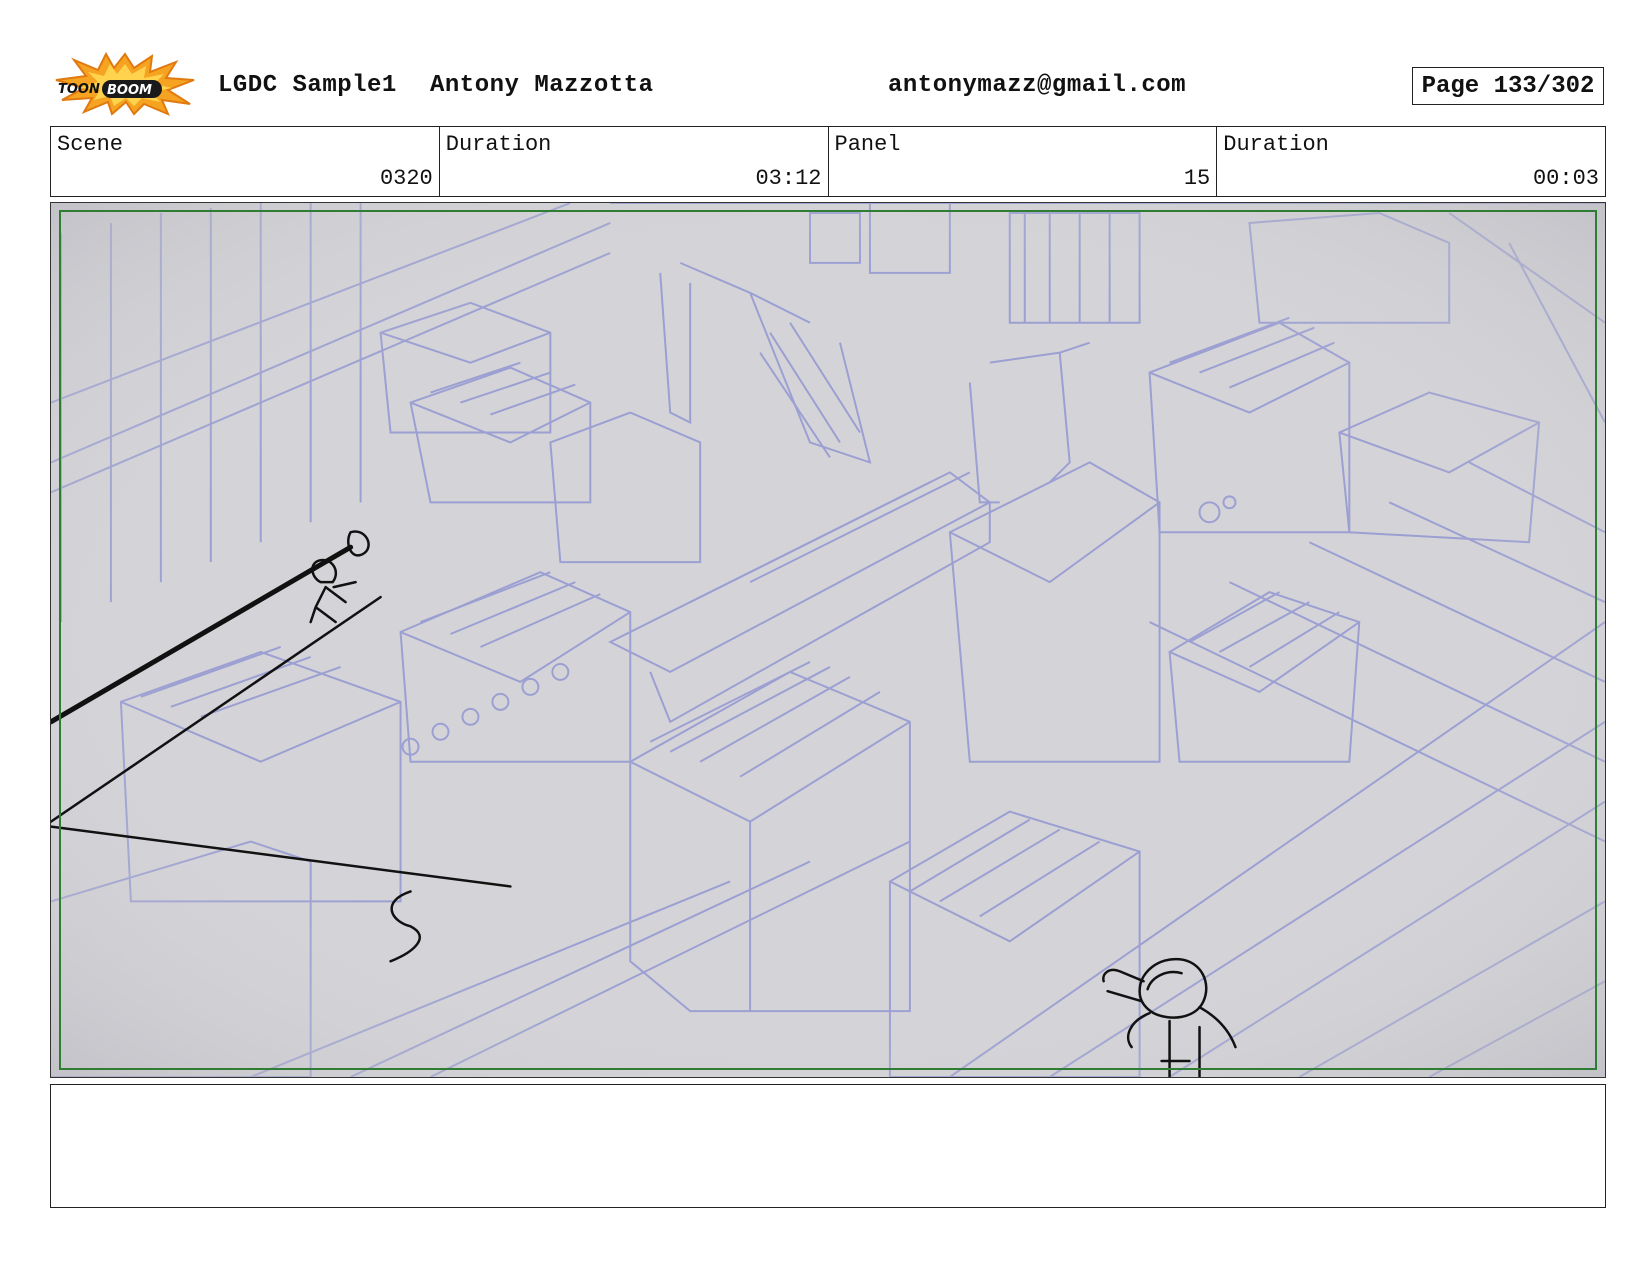 Image resolution: width=1648 pixels, height=1276 pixels. What do you see at coordinates (1197, 178) in the screenshot?
I see `panel-value: 15` at bounding box center [1197, 178].